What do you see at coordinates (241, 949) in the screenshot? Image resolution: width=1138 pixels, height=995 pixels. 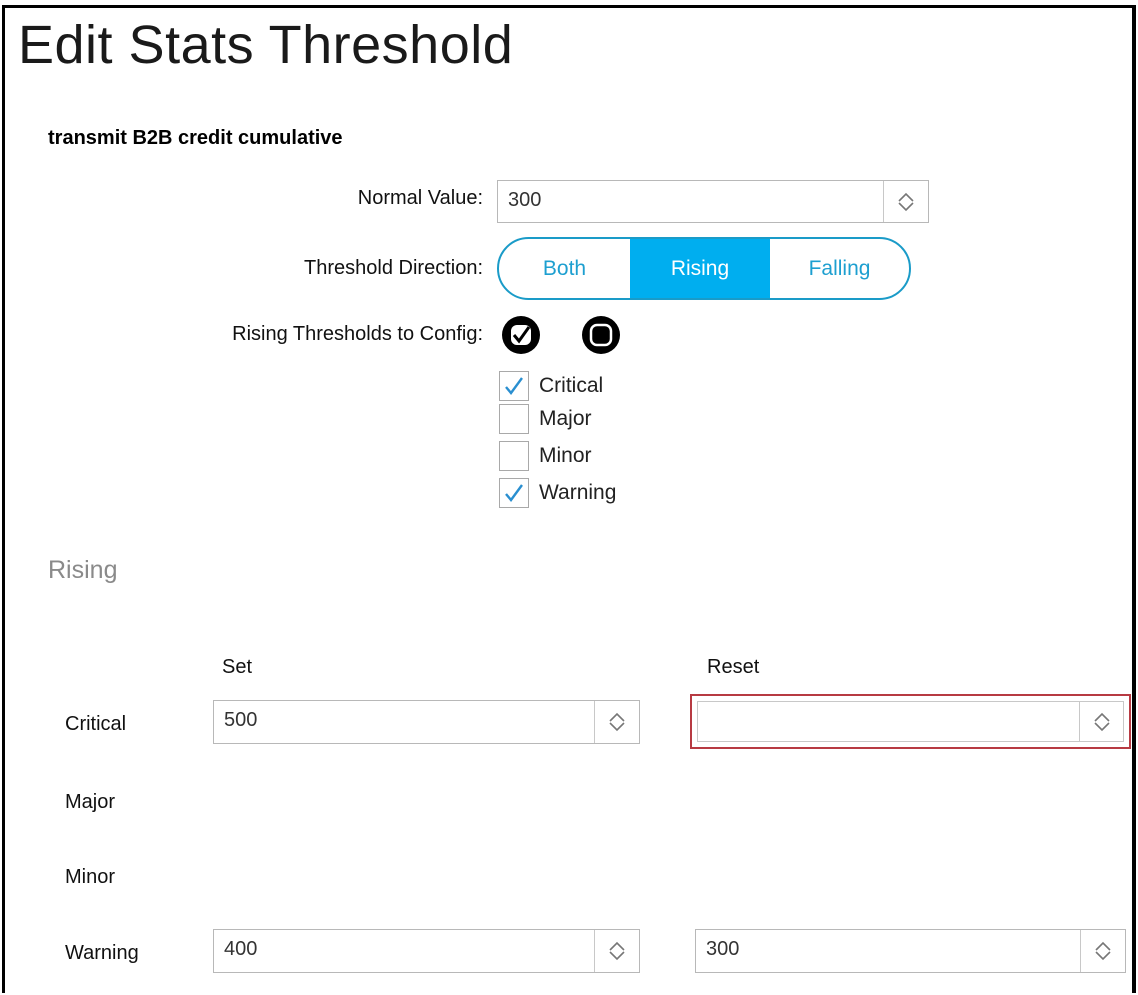 I see `warning-set-value: 400` at bounding box center [241, 949].